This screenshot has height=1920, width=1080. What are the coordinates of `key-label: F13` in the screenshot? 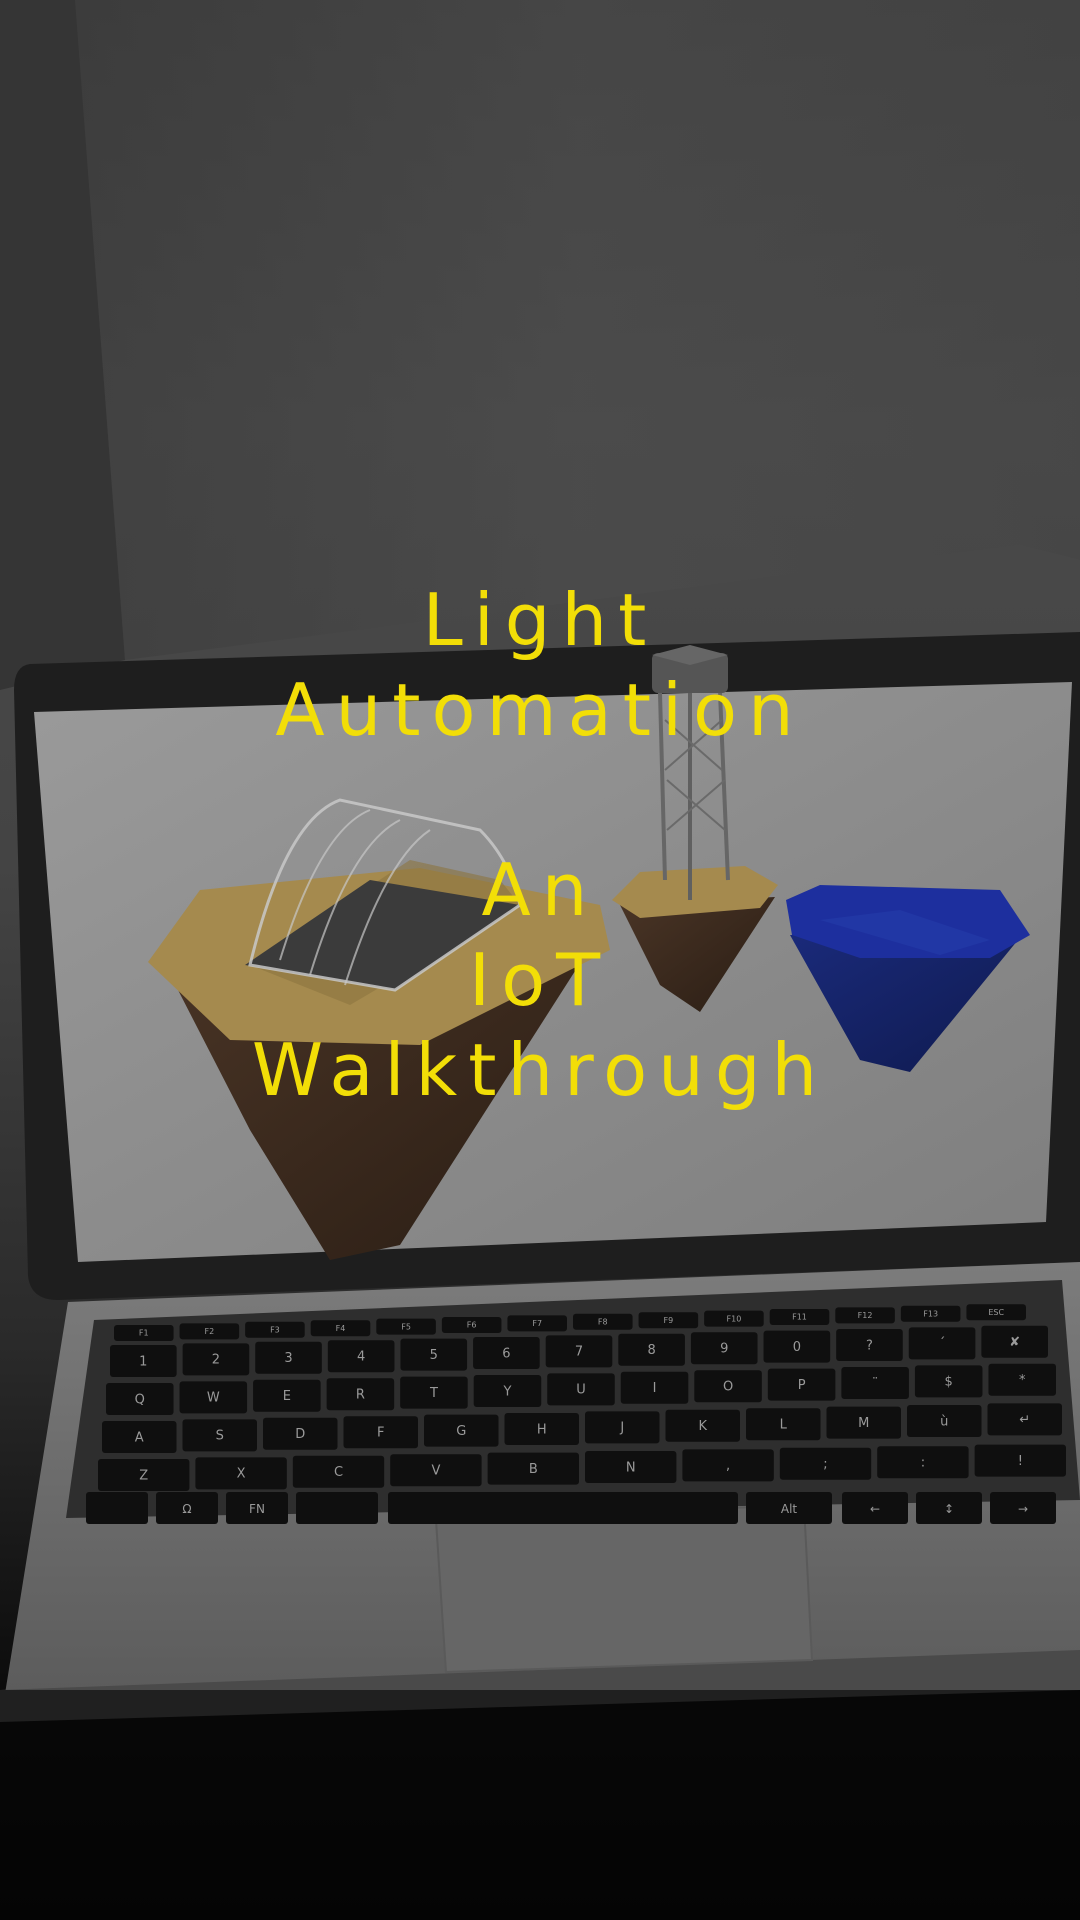 It's located at (930, 1313).